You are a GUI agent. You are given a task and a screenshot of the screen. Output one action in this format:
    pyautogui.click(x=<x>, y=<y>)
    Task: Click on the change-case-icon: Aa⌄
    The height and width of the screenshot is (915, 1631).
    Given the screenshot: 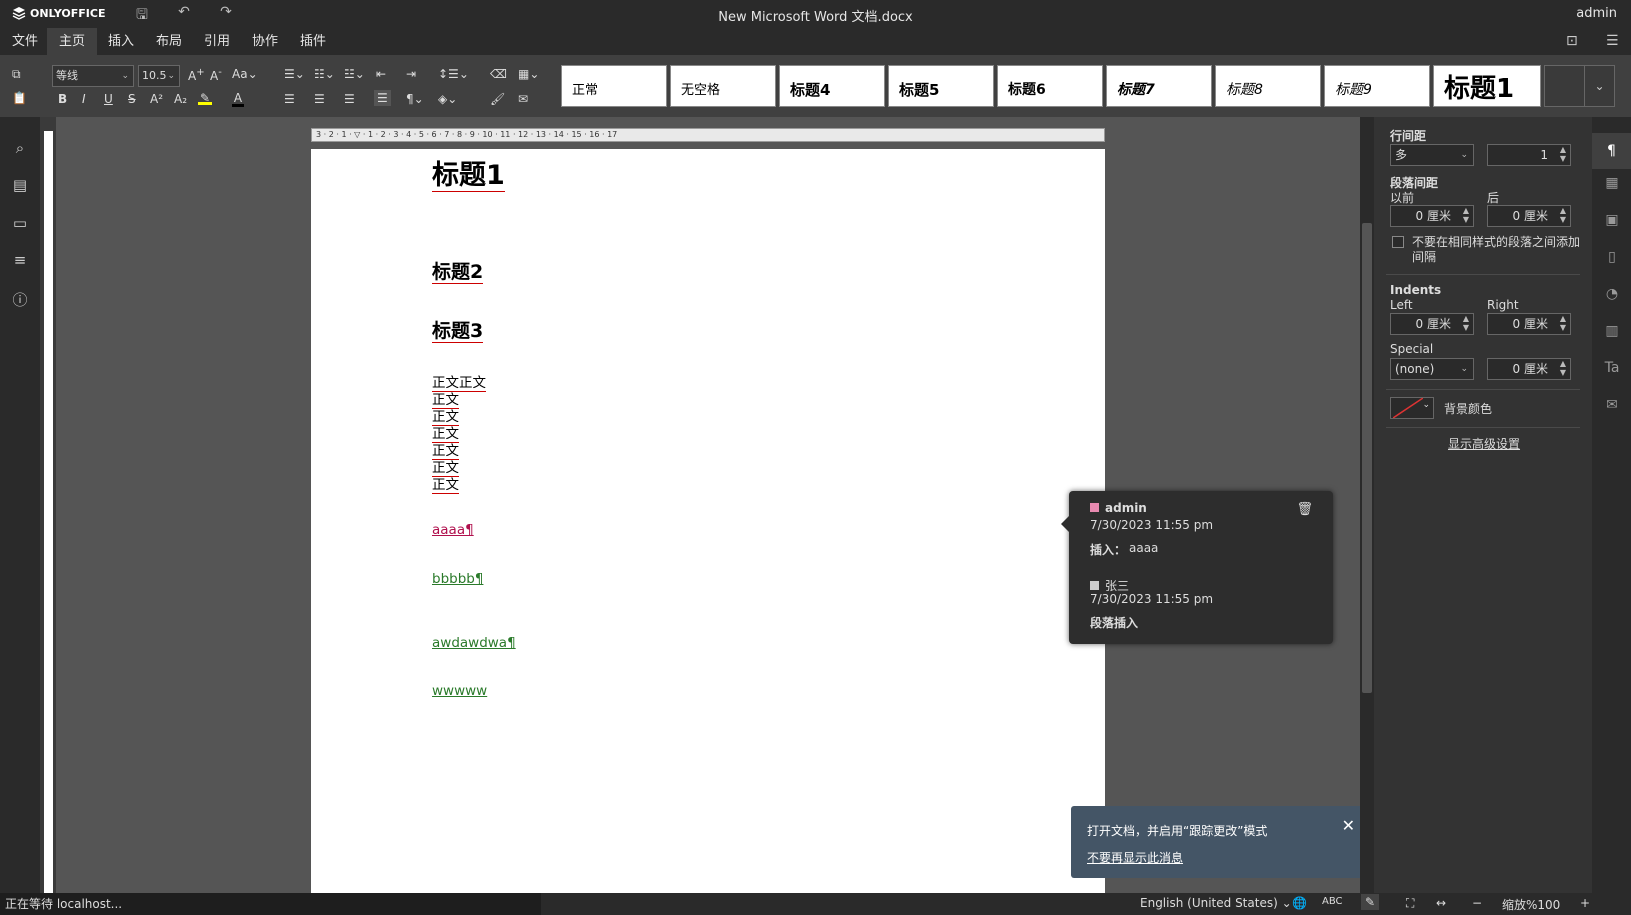 What is the action you would take?
    pyautogui.click(x=245, y=74)
    